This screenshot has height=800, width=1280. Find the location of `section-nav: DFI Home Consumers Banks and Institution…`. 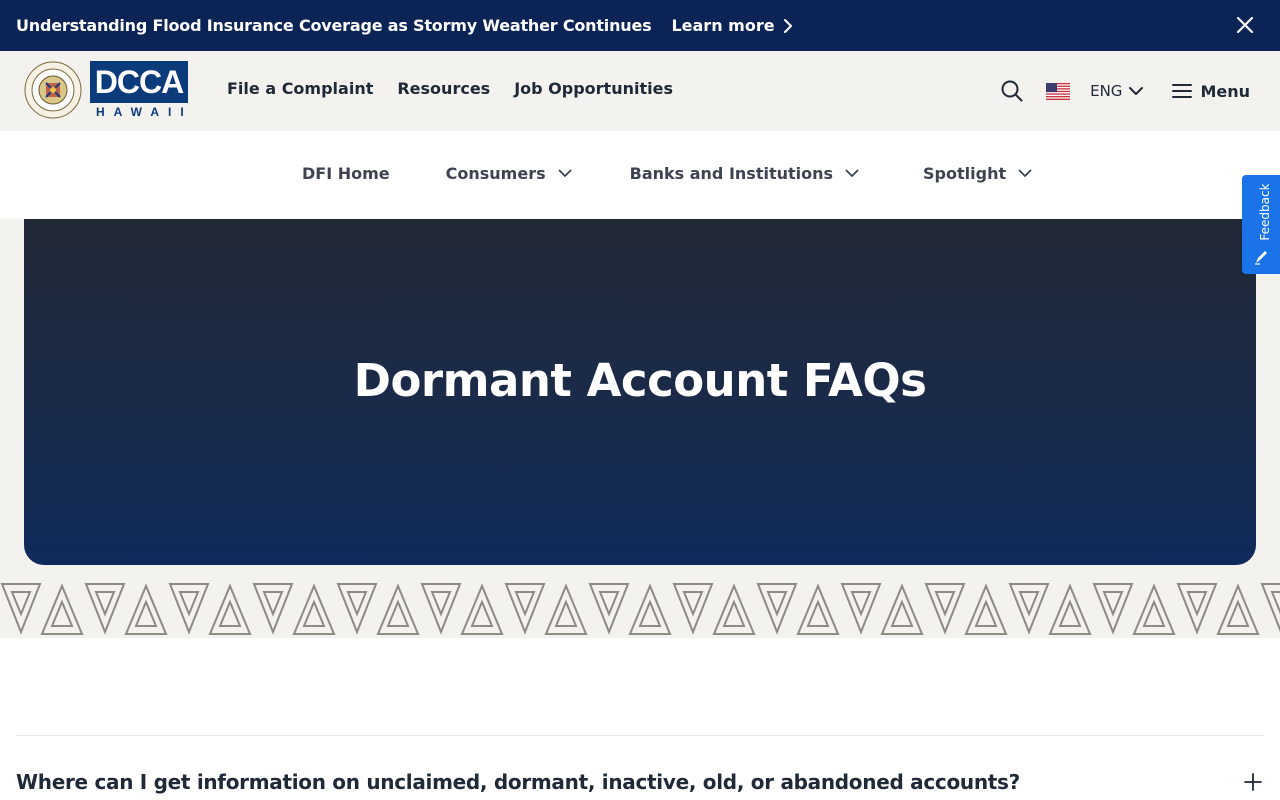

section-nav: DFI Home Consumers Banks and Institution… is located at coordinates (640, 175).